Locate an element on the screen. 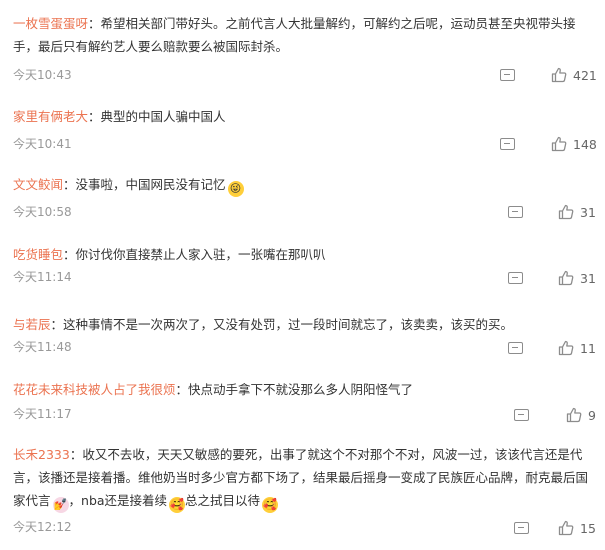 Image resolution: width=605 pixels, height=550 pixels. comment-text: ：这种事情不是一次两次了，又没有处罚，过一段时间就忘了，该卖卖，该买的买。 is located at coordinates (282, 324).